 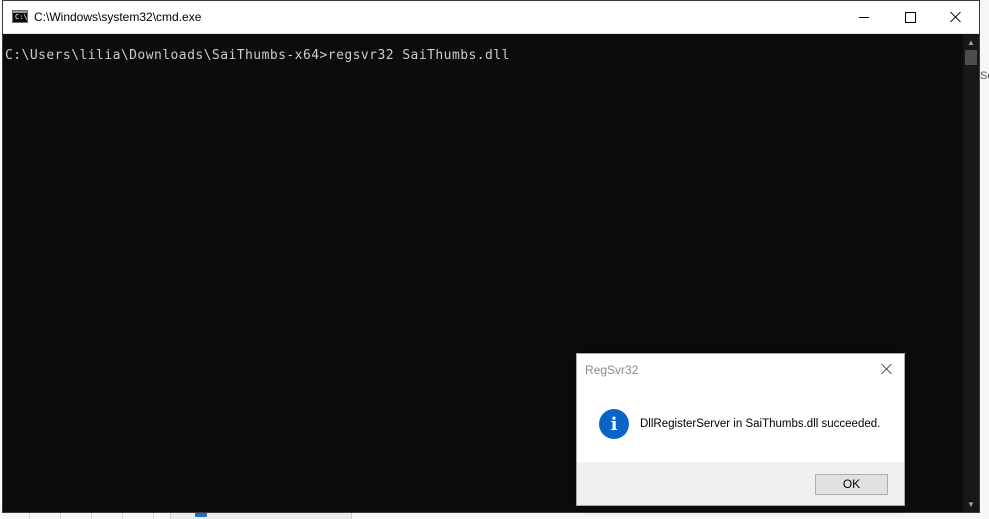 What do you see at coordinates (612, 370) in the screenshot?
I see `dialog-title: RegSvr32` at bounding box center [612, 370].